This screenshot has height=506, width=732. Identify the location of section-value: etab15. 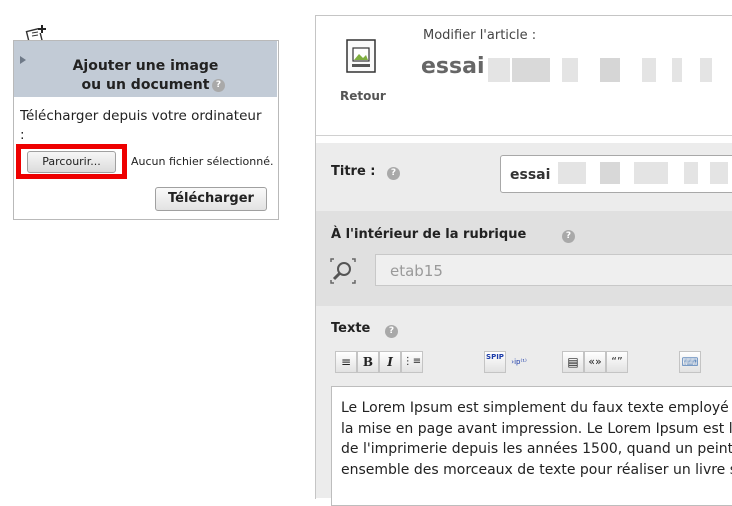
(416, 271).